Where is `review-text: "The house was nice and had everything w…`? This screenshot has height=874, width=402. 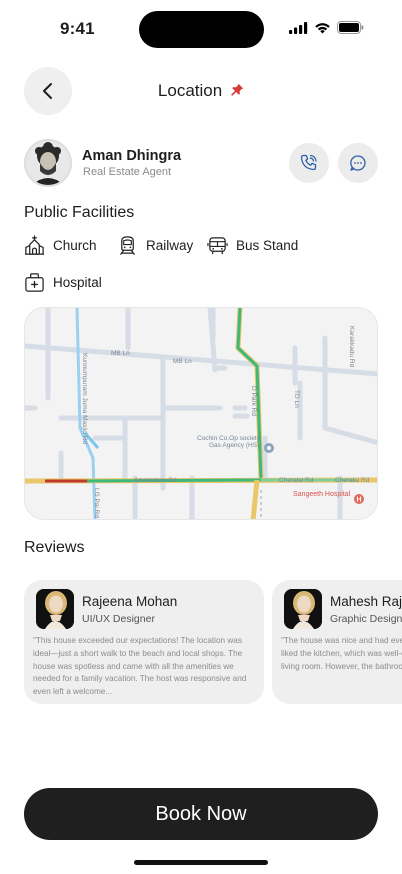
review-text: "The house was nice and had everything w… is located at coordinates (341, 653).